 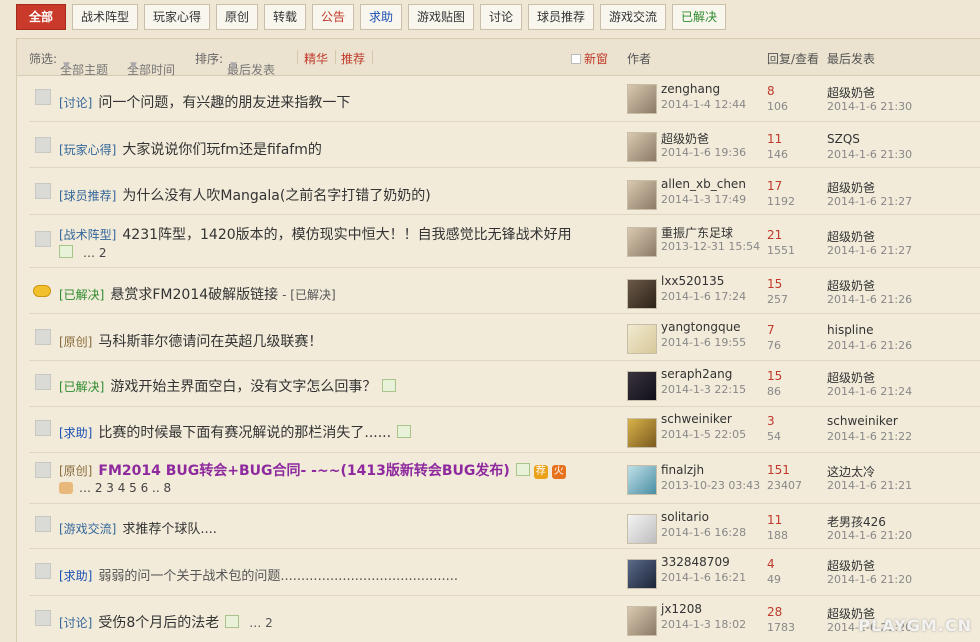 I want to click on thread-reply-count: 8, so click(x=771, y=91).